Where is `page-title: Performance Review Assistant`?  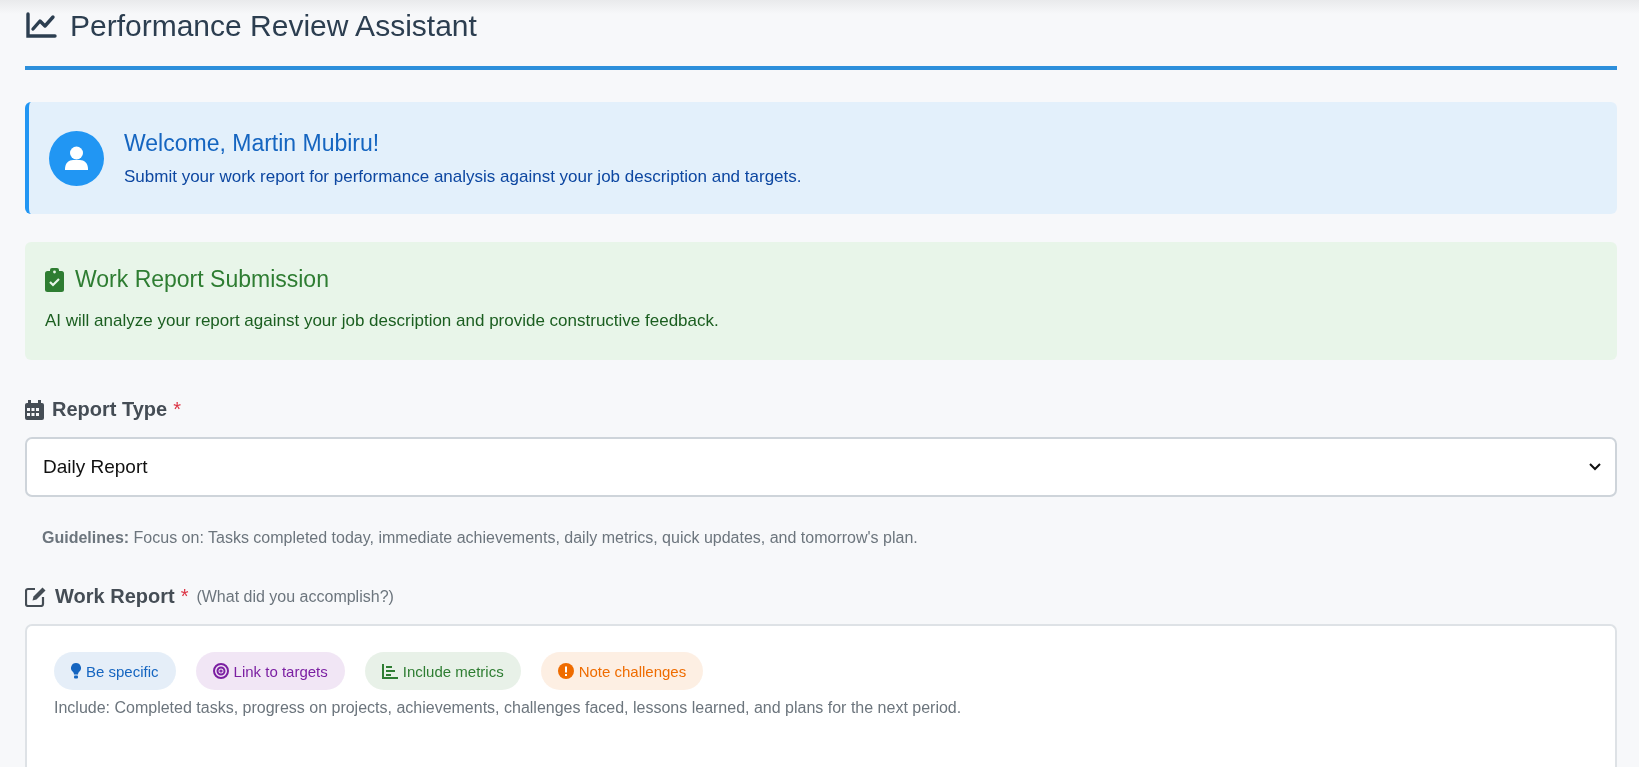
page-title: Performance Review Assistant is located at coordinates (273, 26).